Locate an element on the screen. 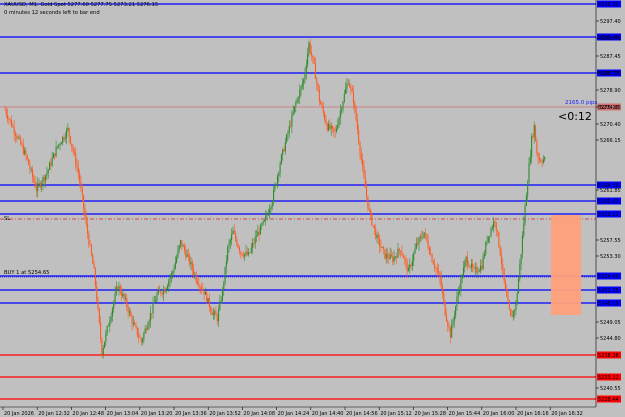  price-tick-label: 5274.65 is located at coordinates (610, 108).